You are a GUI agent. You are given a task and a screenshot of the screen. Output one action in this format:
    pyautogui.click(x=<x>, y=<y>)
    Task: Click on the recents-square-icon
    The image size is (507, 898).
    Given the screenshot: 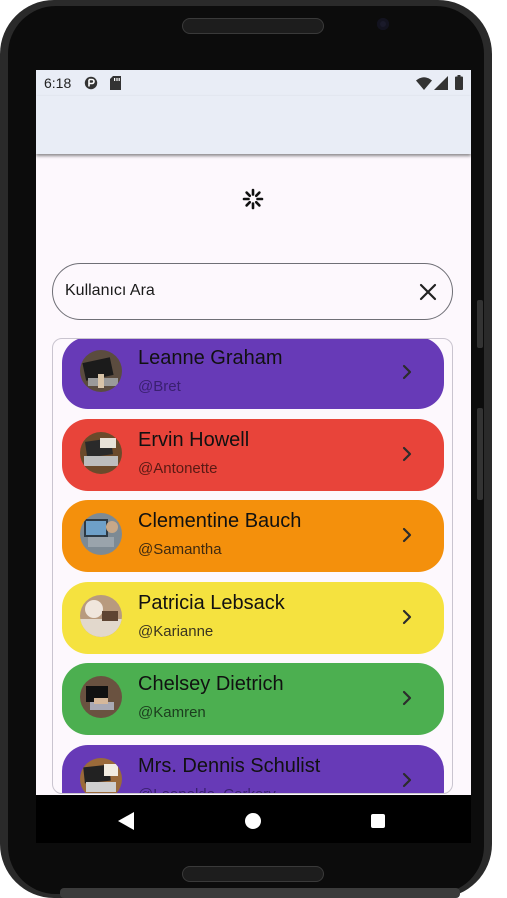 What is the action you would take?
    pyautogui.click(x=378, y=821)
    